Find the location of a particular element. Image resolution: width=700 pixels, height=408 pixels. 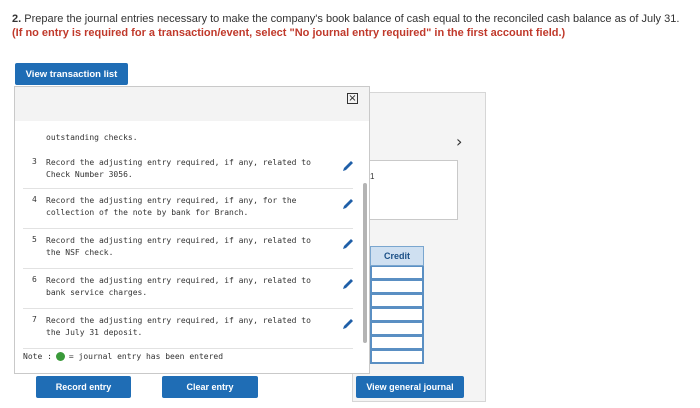

popup-header: × is located at coordinates (192, 104).